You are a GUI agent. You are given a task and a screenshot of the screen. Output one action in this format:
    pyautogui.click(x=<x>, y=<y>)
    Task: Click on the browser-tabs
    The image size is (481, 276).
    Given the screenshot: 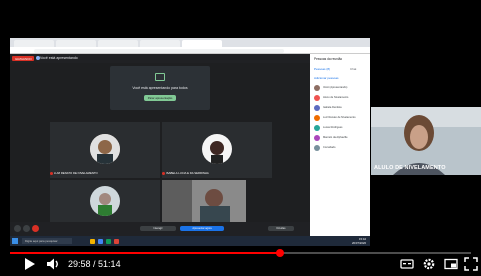 What is the action you would take?
    pyautogui.click(x=190, y=42)
    